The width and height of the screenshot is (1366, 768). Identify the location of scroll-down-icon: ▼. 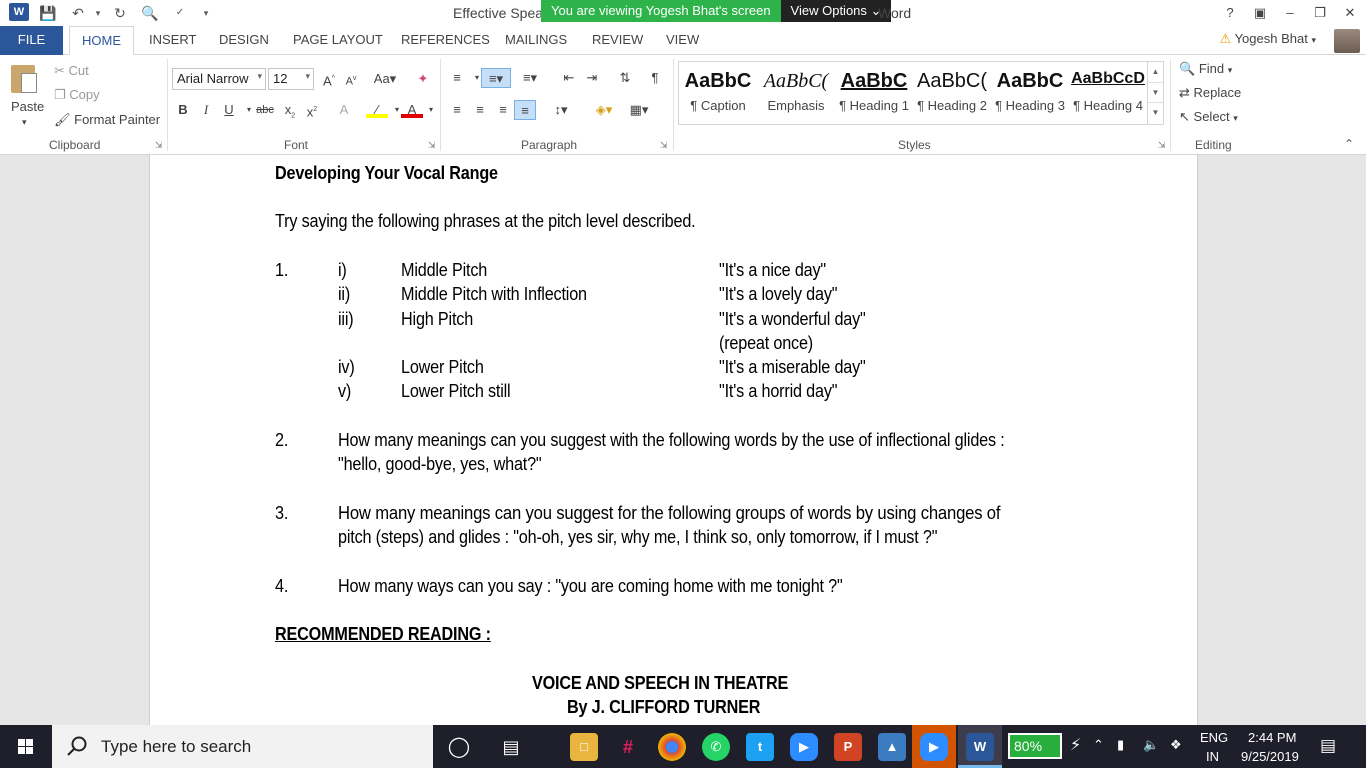
(1155, 92).